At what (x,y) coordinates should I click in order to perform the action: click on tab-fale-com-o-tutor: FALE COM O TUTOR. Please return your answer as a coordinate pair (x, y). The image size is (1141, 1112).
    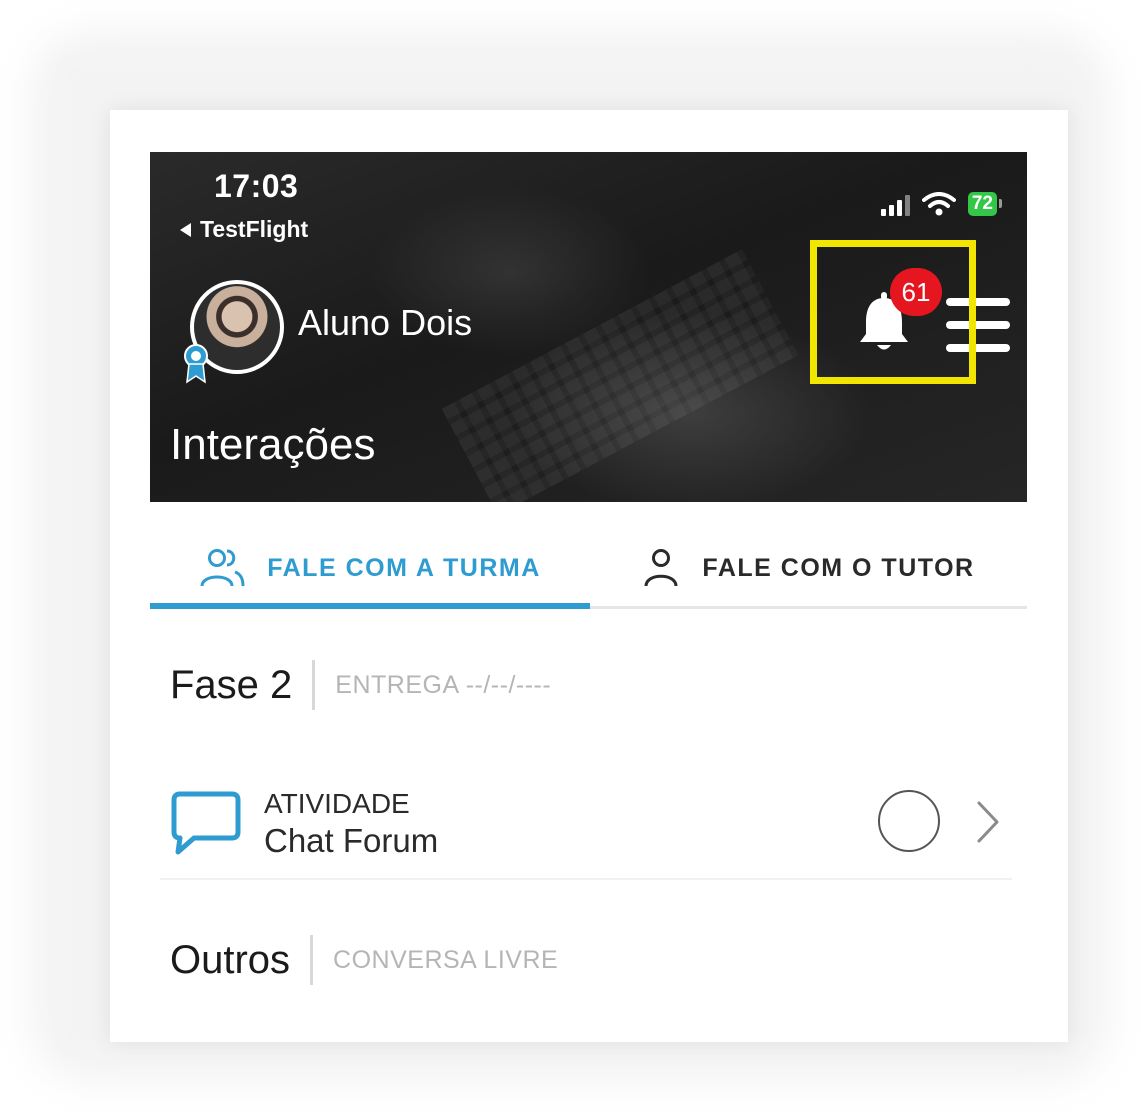
    Looking at the image, I should click on (808, 568).